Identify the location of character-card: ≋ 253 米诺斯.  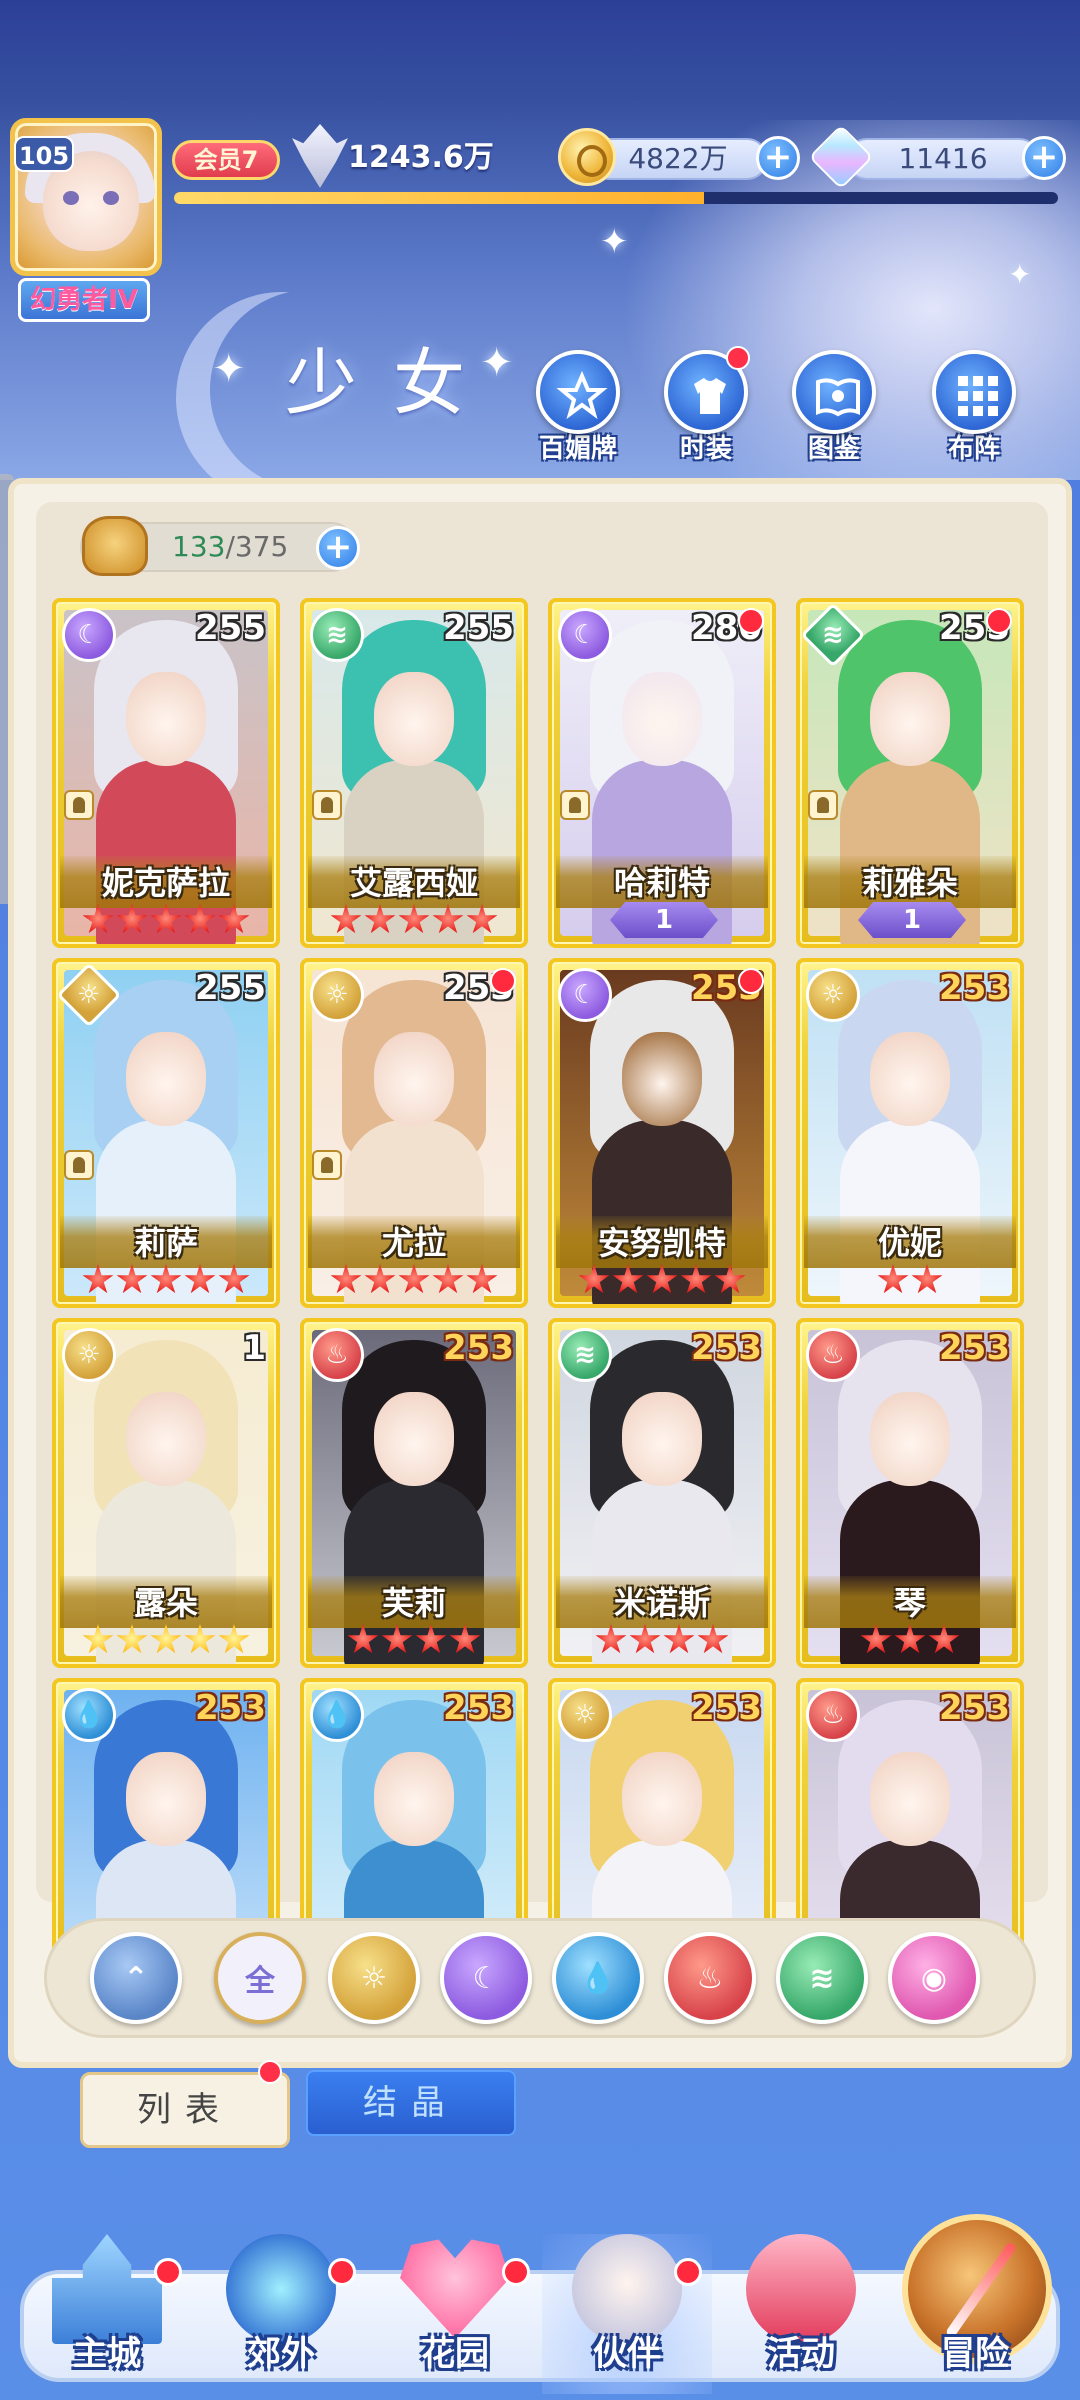
(662, 1493).